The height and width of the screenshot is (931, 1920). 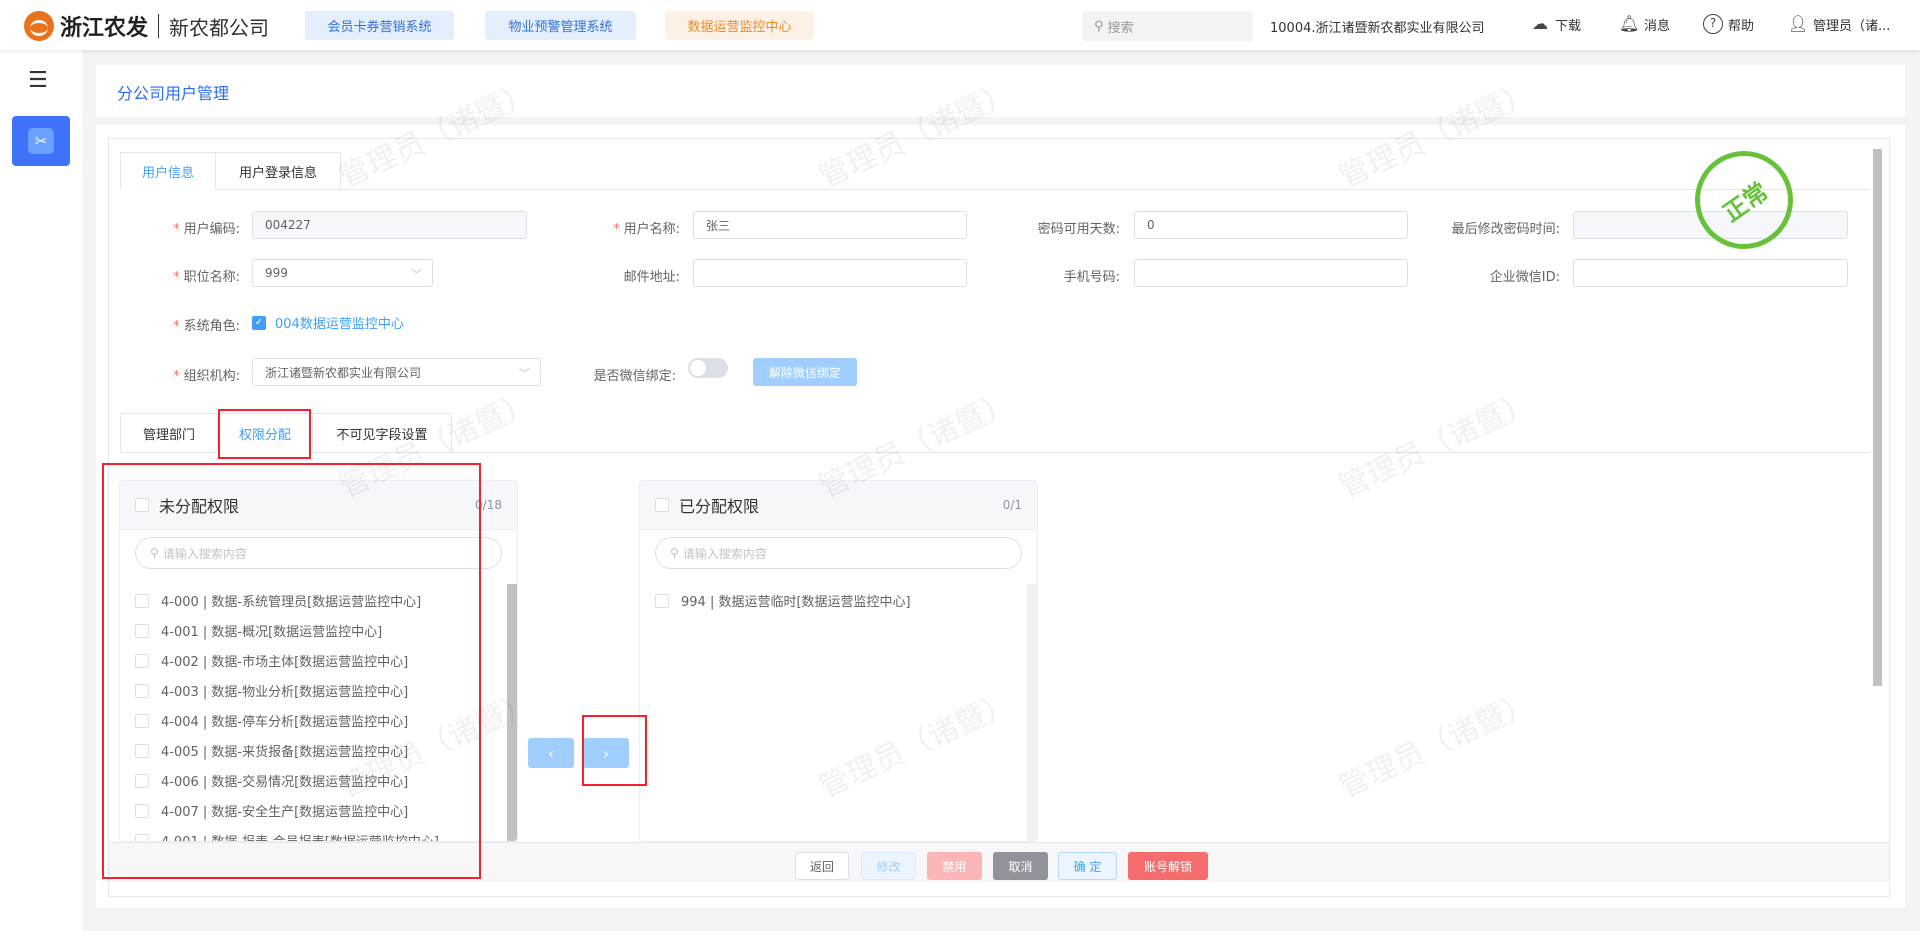 What do you see at coordinates (719, 506) in the screenshot?
I see `panel-title: 已分配权限` at bounding box center [719, 506].